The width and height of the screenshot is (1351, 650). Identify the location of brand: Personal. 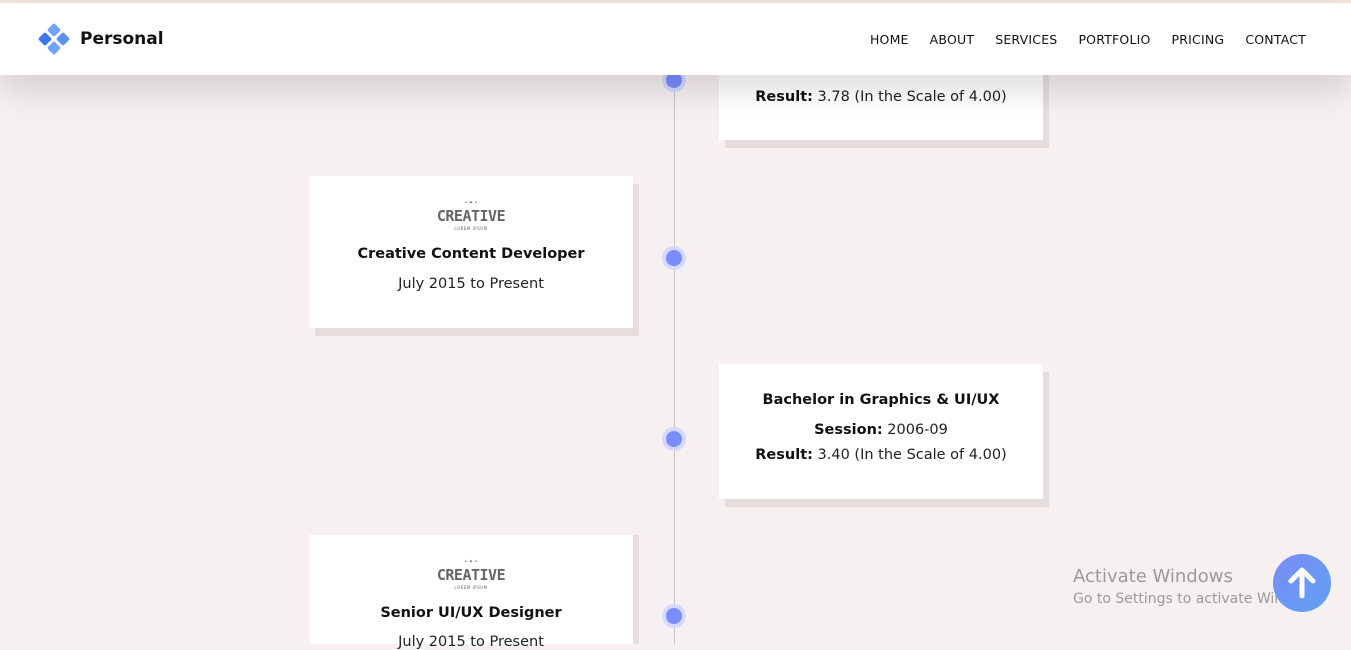
(100, 39).